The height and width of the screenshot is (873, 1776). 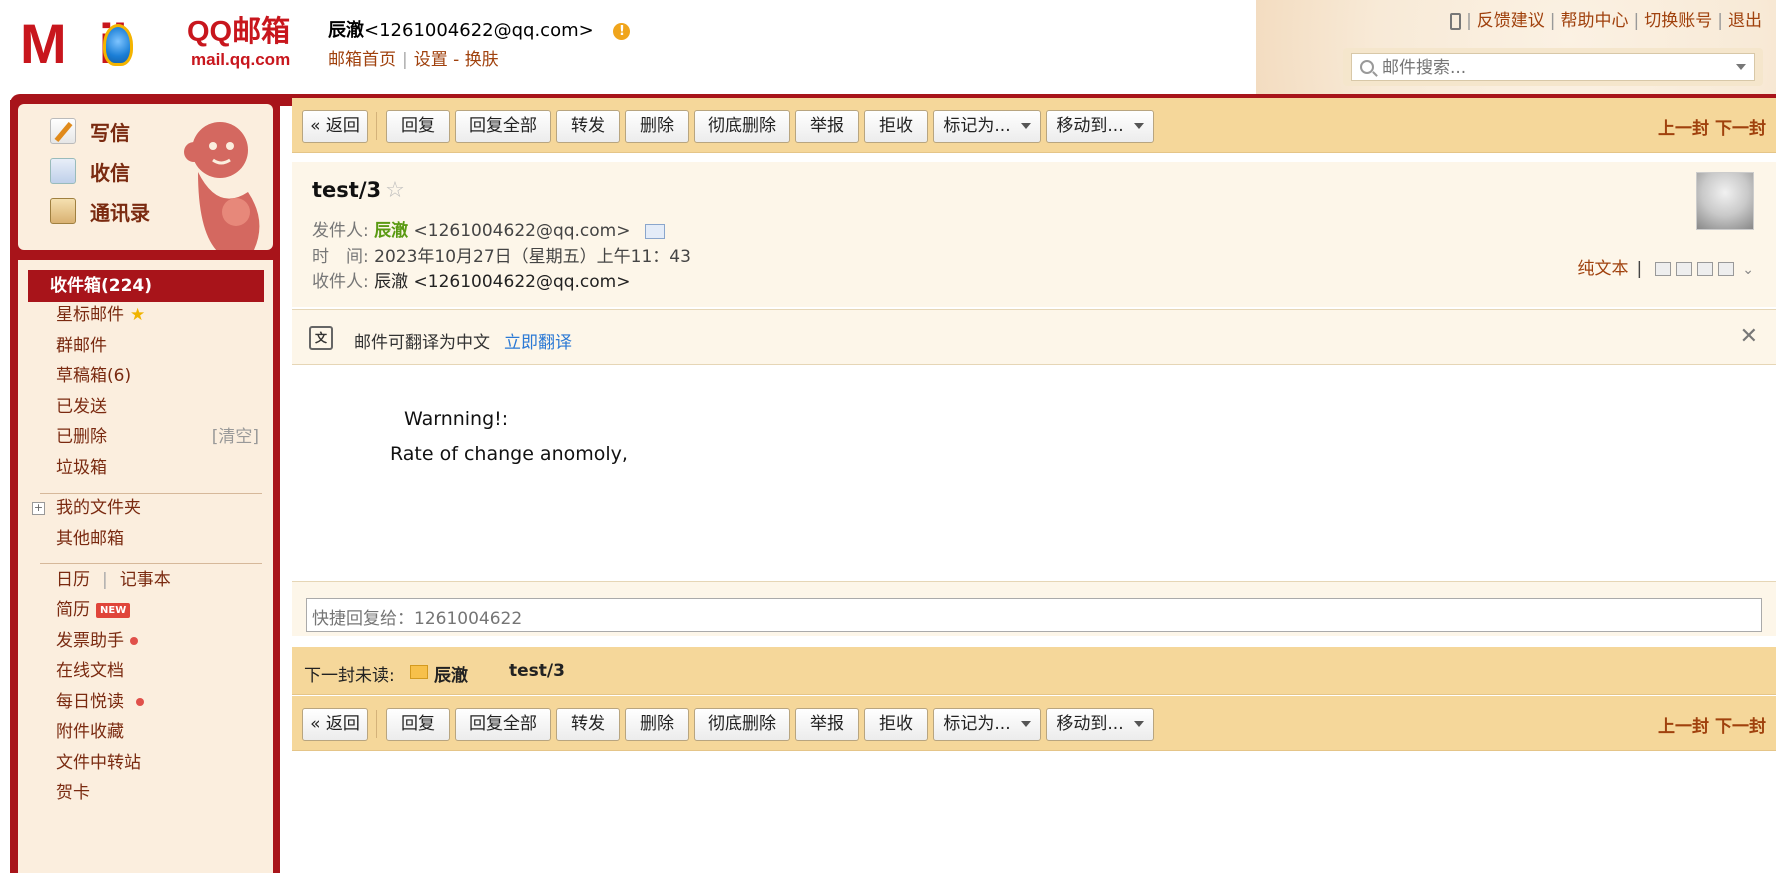 I want to click on top-links: | 反馈建议 | 帮助中心 | 切换账号 | 退出, so click(x=1606, y=18).